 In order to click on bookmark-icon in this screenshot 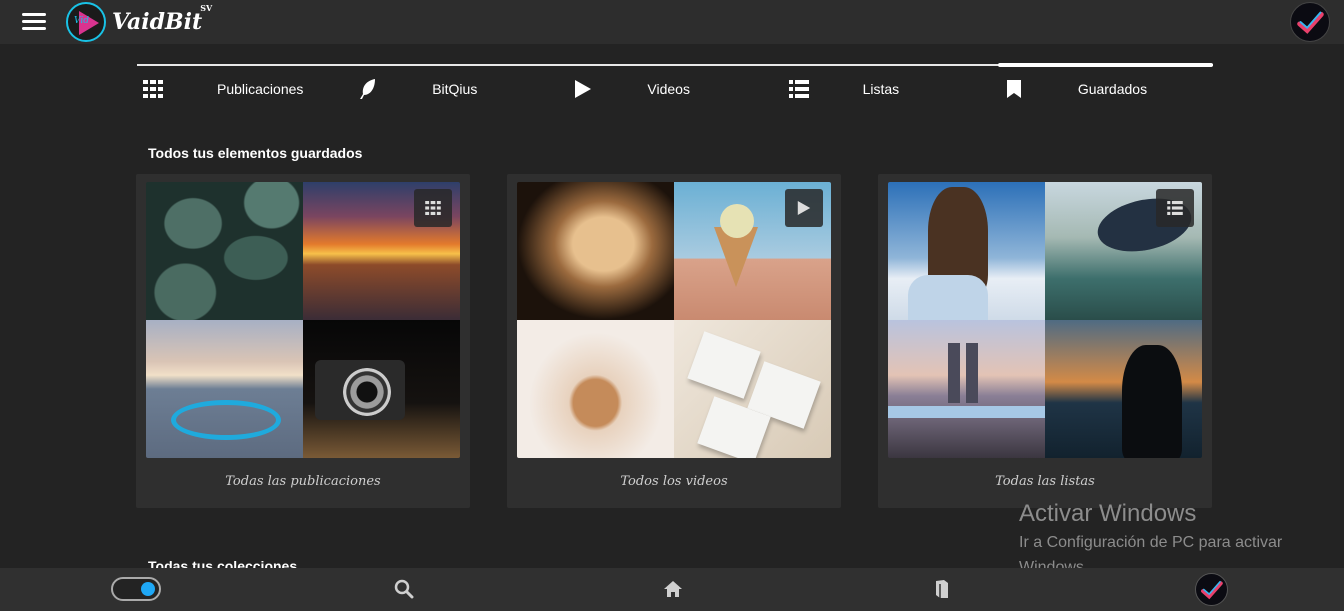, I will do `click(1014, 89)`.